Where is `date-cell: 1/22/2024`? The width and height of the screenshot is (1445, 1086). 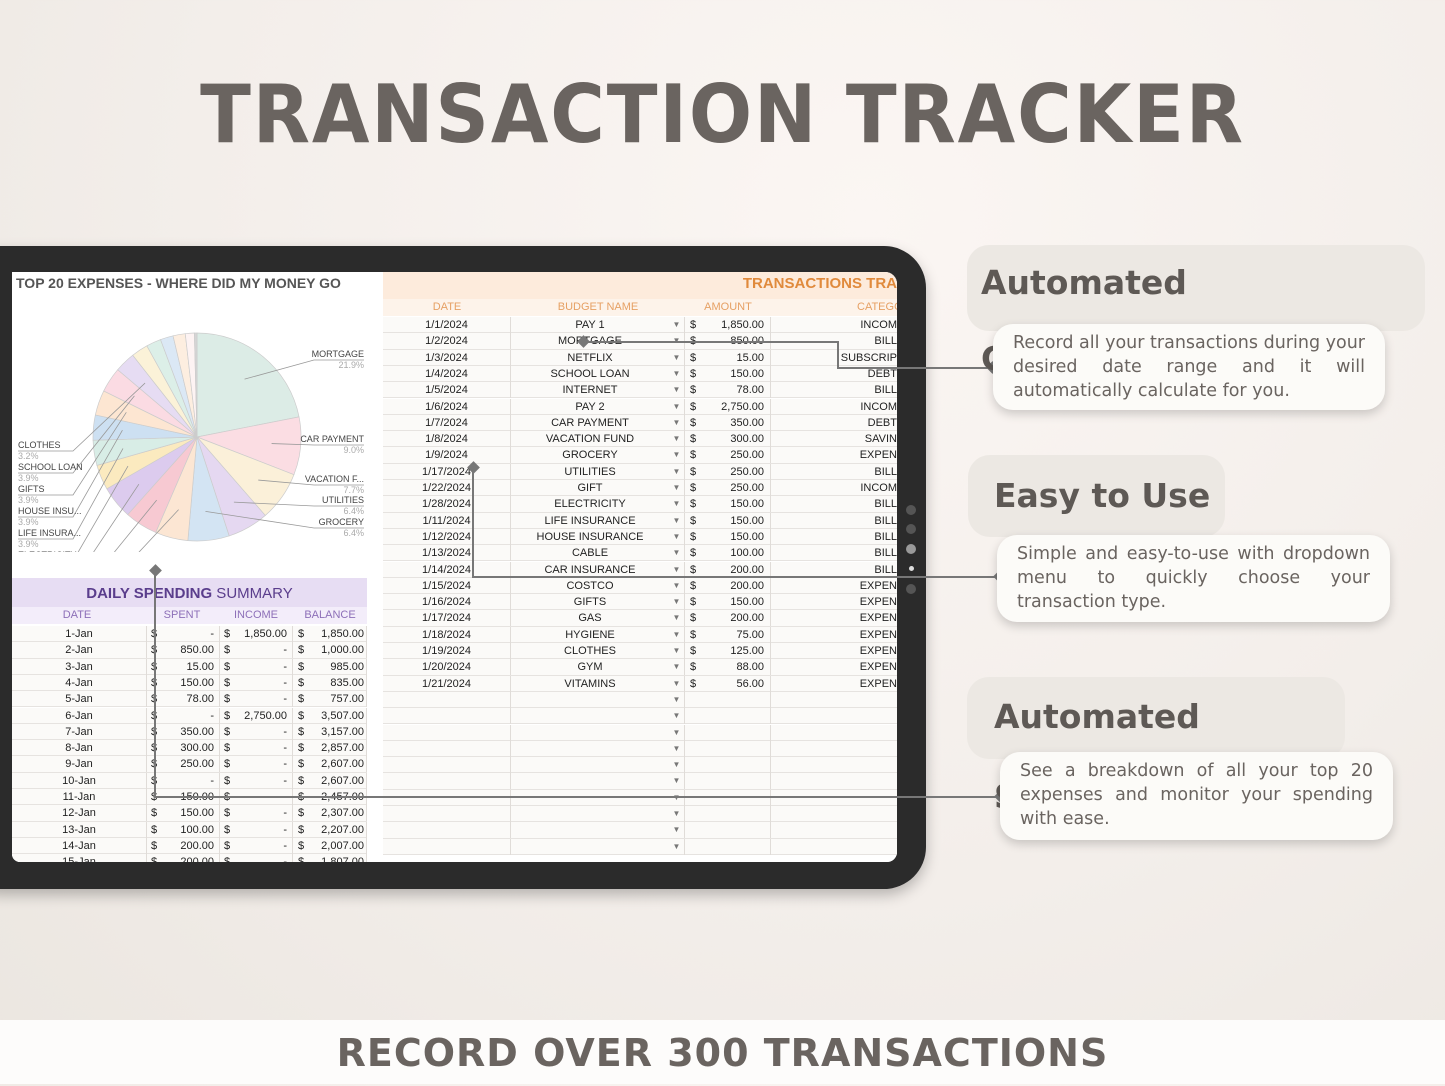 date-cell: 1/22/2024 is located at coordinates (447, 488).